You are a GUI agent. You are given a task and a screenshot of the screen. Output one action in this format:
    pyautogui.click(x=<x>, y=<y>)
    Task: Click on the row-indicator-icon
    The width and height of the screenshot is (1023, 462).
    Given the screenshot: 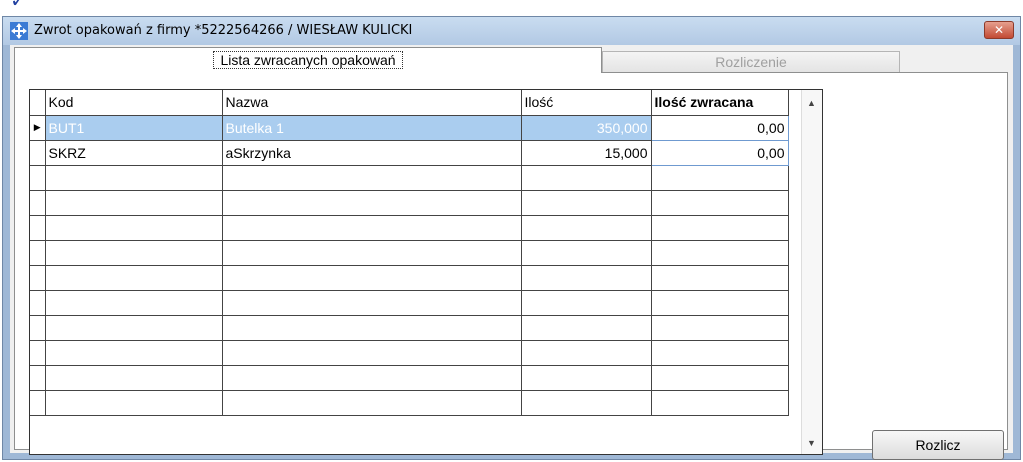 What is the action you would take?
    pyautogui.click(x=38, y=153)
    